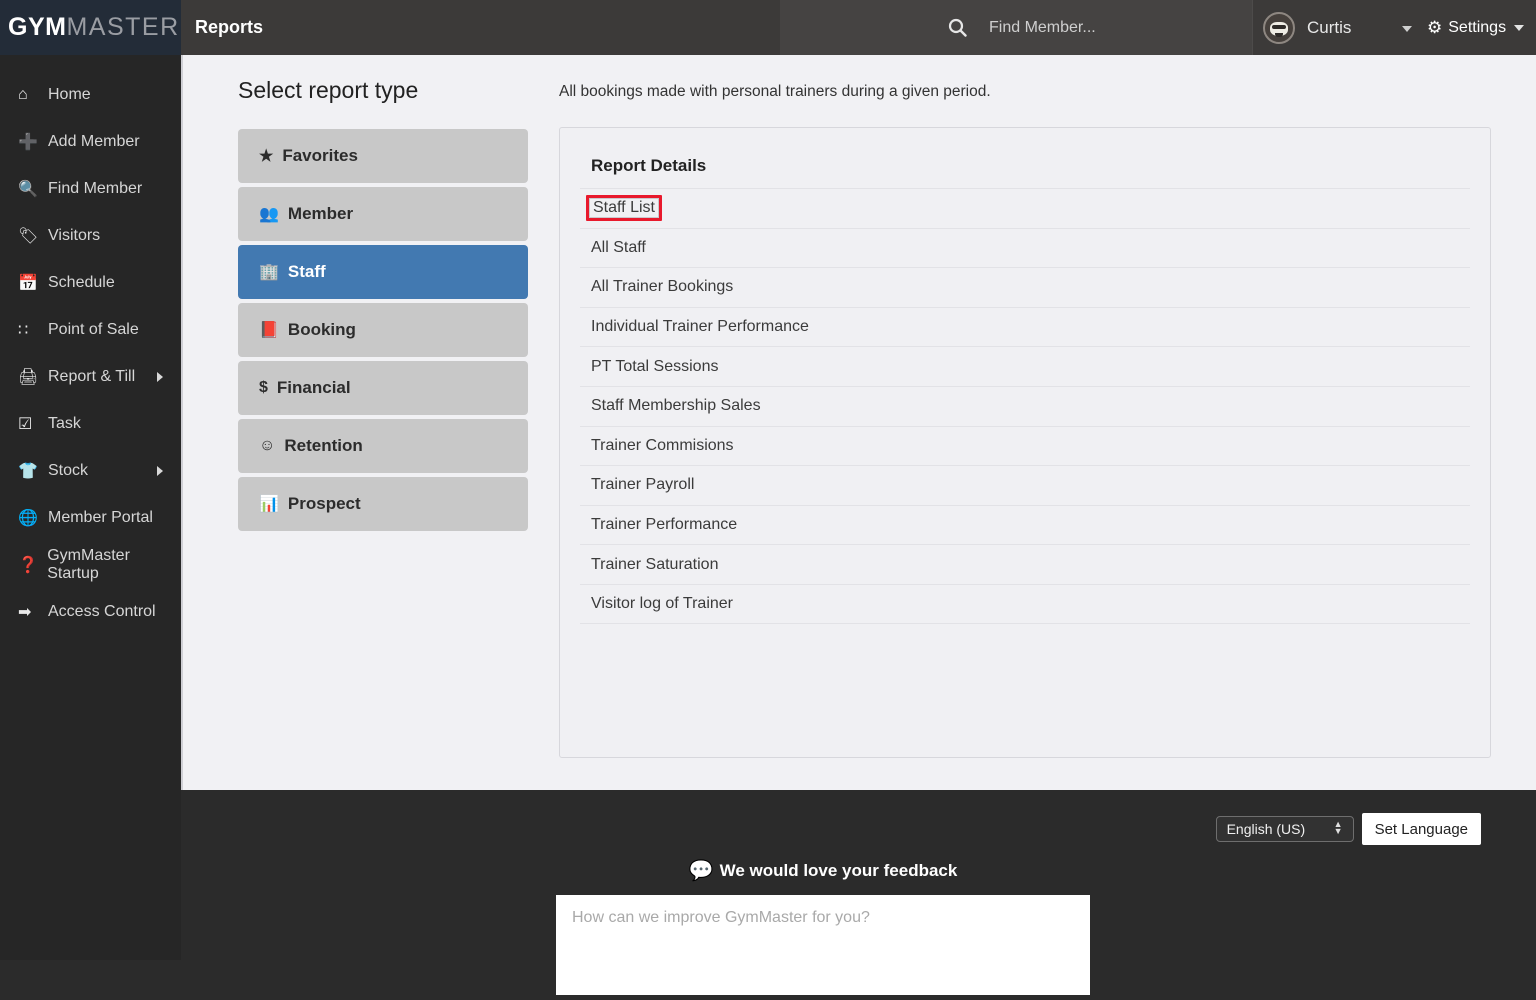 This screenshot has height=1000, width=1536. Describe the element at coordinates (1025, 603) in the screenshot. I see `report-detail-row: Visitor log of Trainer` at that location.